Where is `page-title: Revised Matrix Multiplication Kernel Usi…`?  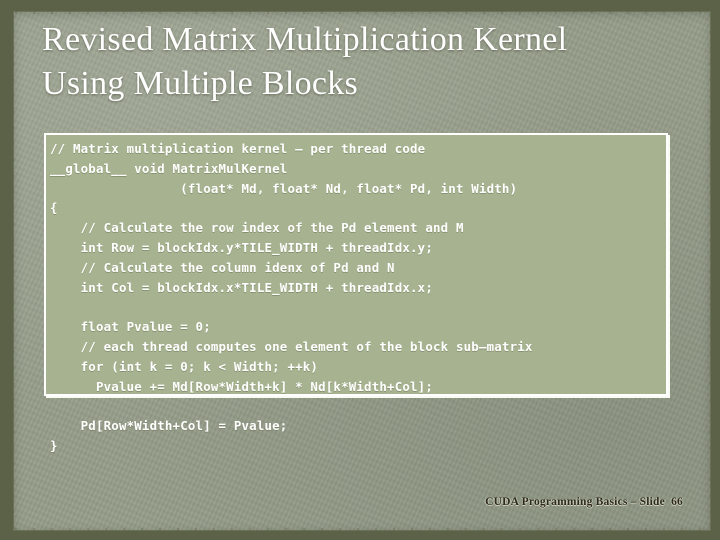
page-title: Revised Matrix Multiplication Kernel Usi… is located at coordinates (305, 61).